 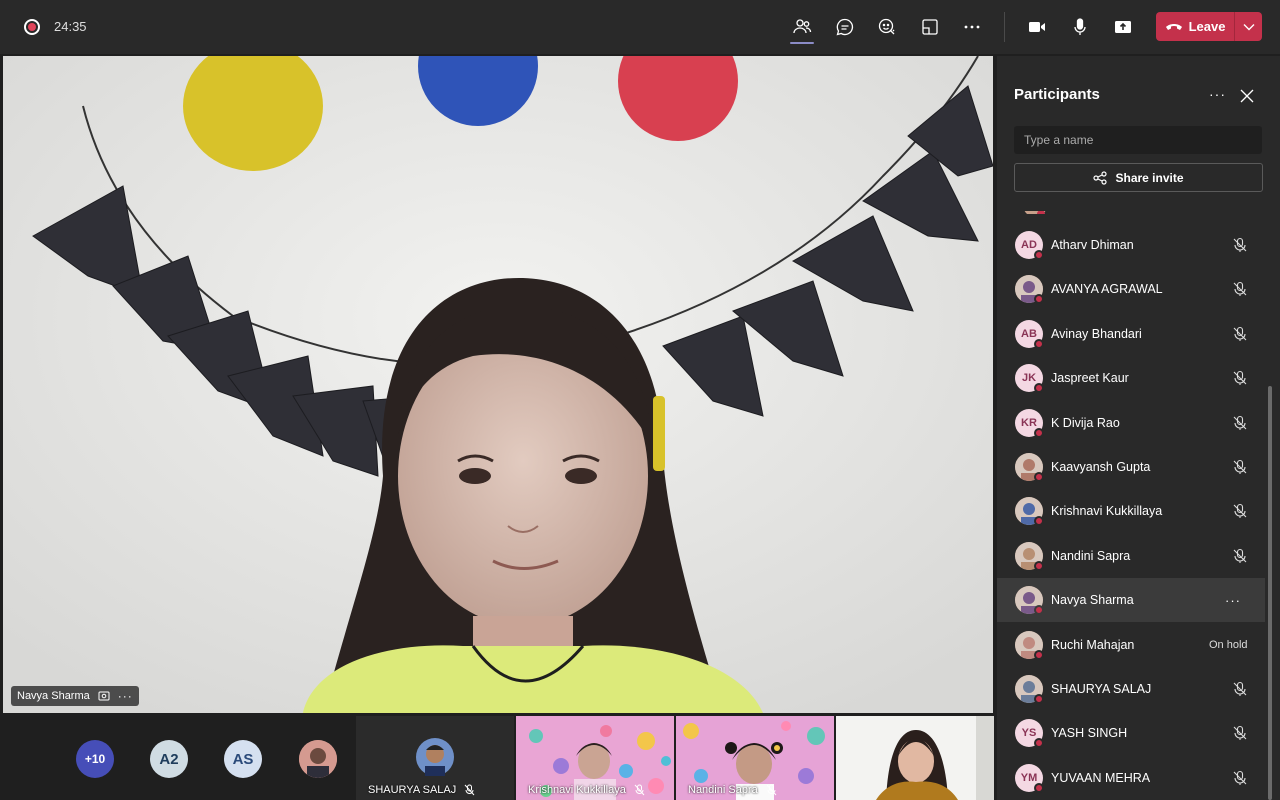 What do you see at coordinates (1090, 378) in the screenshot?
I see `participant-name: Jaspreet Kaur` at bounding box center [1090, 378].